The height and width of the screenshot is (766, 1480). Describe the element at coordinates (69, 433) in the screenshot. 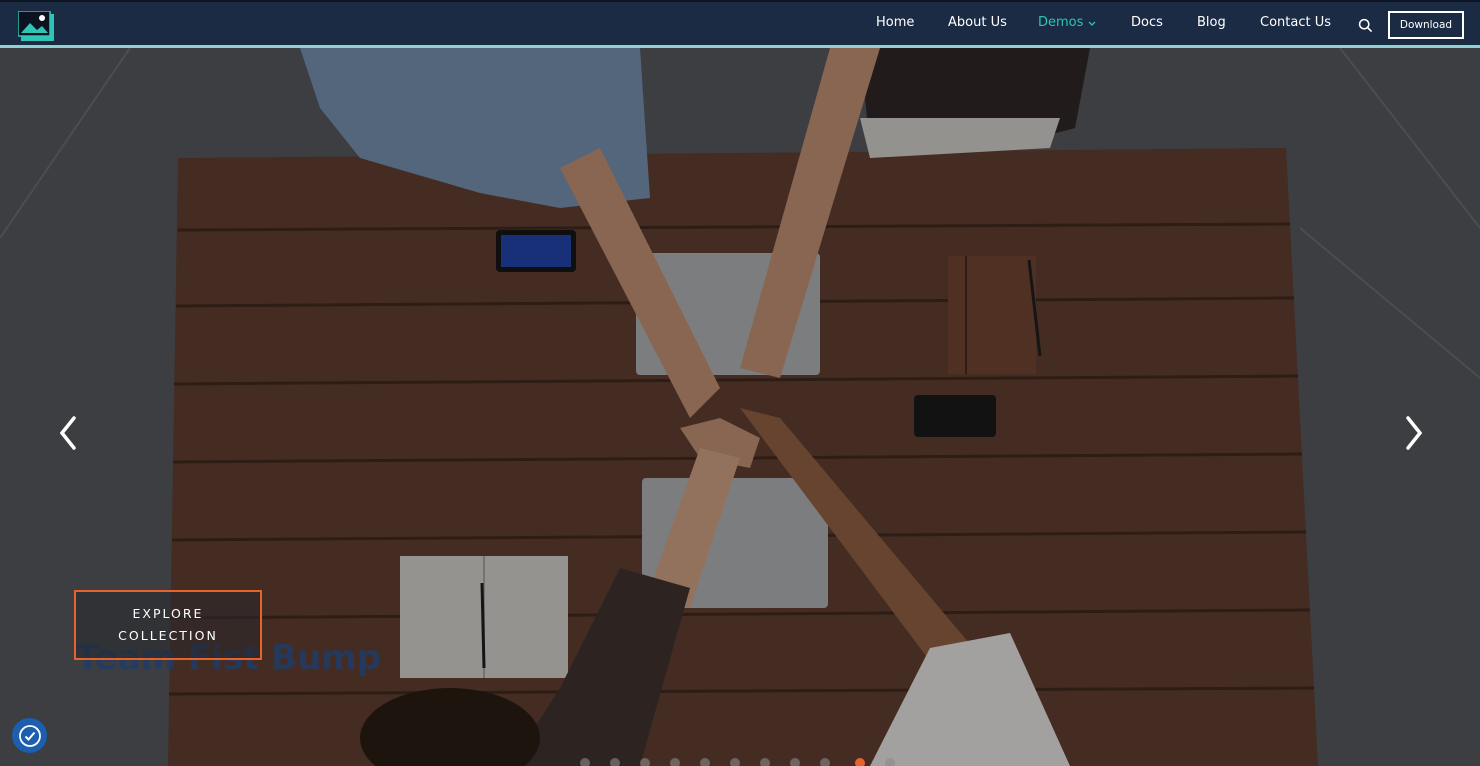

I see `chevron-left-icon` at that location.